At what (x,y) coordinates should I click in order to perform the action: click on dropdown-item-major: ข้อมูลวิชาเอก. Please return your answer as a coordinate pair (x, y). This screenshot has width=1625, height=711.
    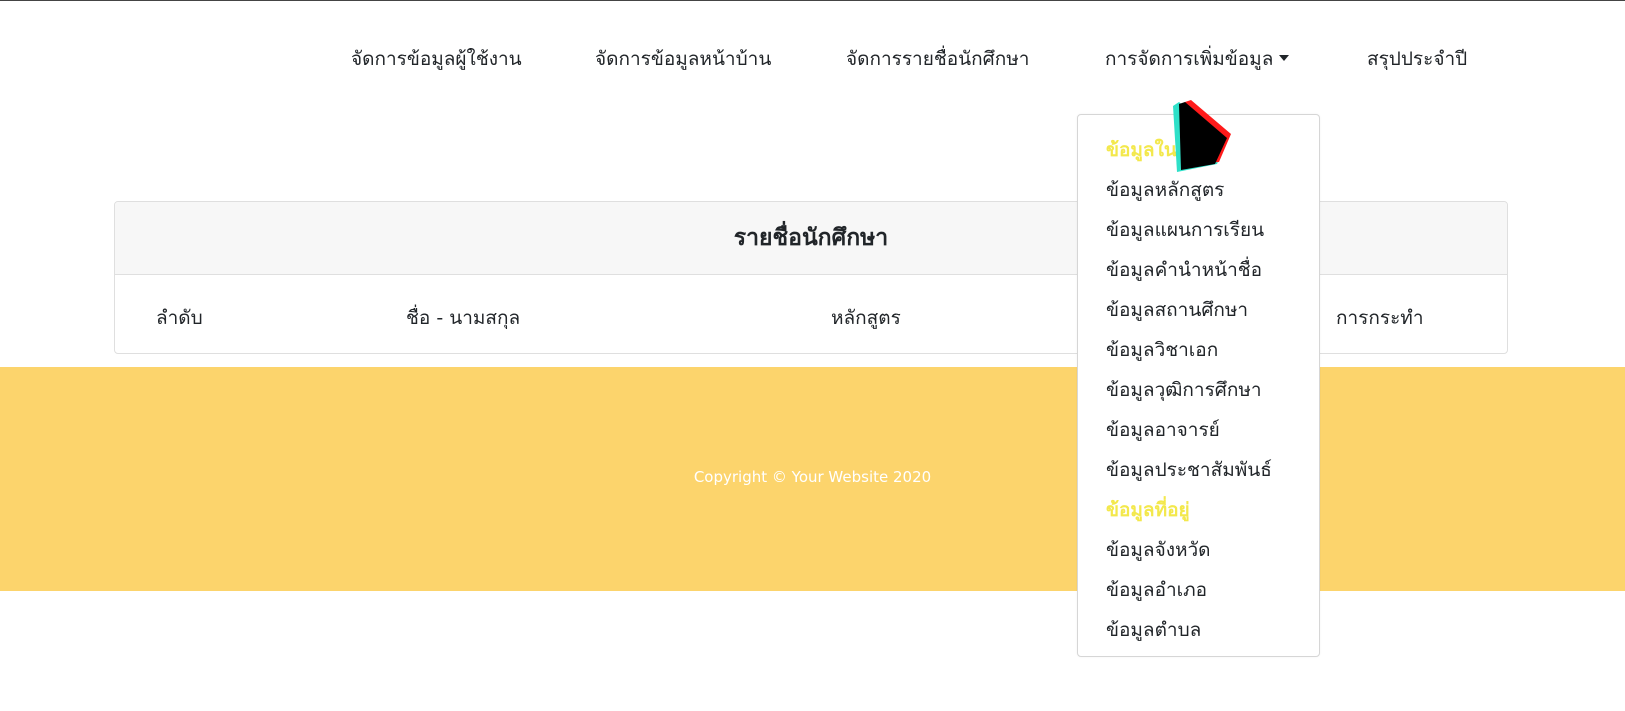
    Looking at the image, I should click on (1162, 350).